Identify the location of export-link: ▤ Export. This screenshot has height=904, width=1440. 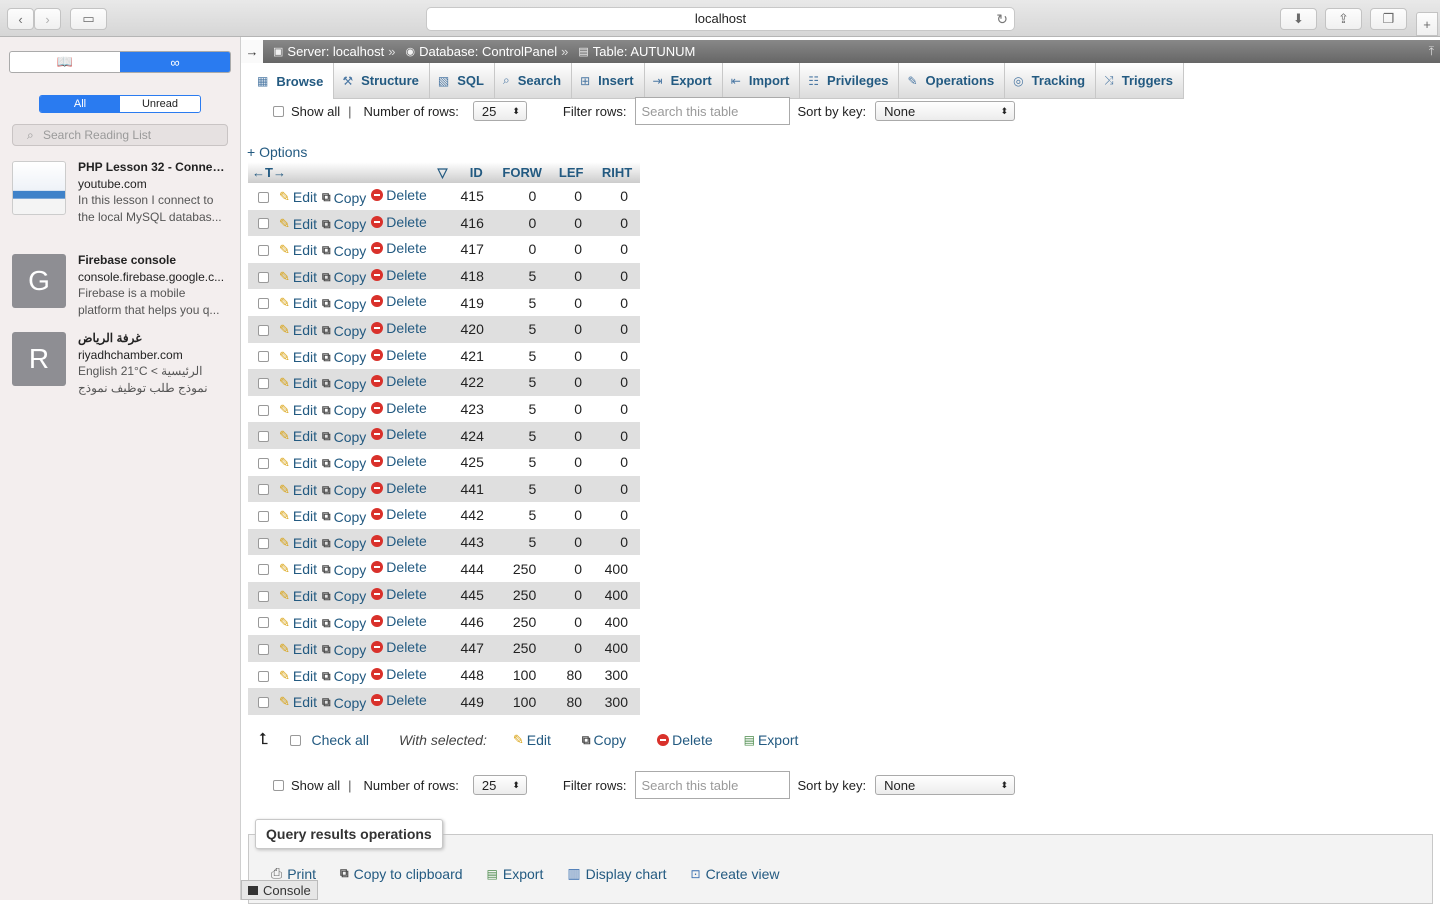
(515, 873).